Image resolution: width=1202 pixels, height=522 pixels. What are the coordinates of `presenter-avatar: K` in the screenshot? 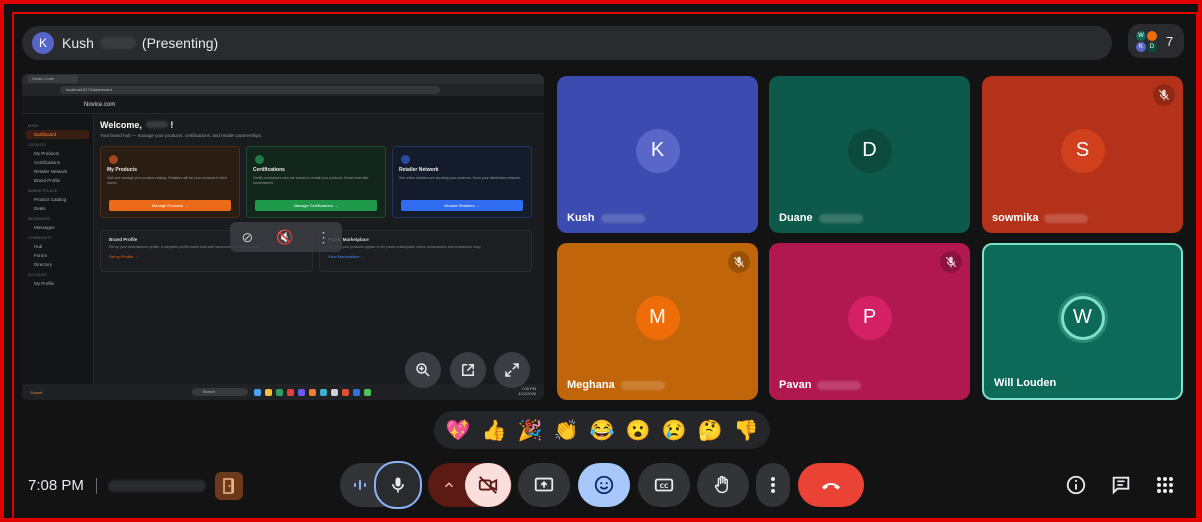 It's located at (43, 43).